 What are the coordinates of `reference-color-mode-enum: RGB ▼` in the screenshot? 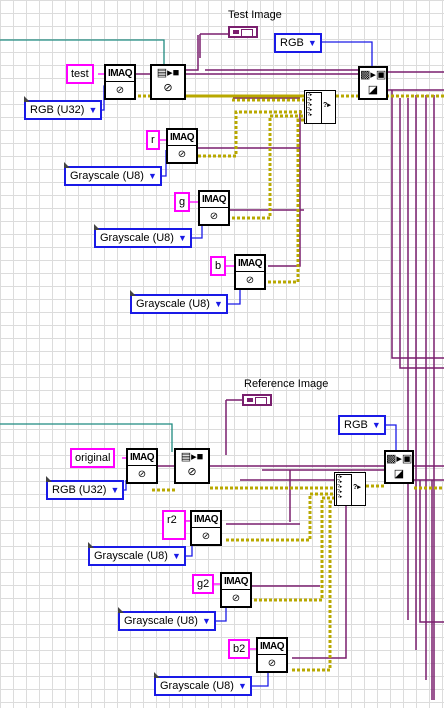 It's located at (362, 425).